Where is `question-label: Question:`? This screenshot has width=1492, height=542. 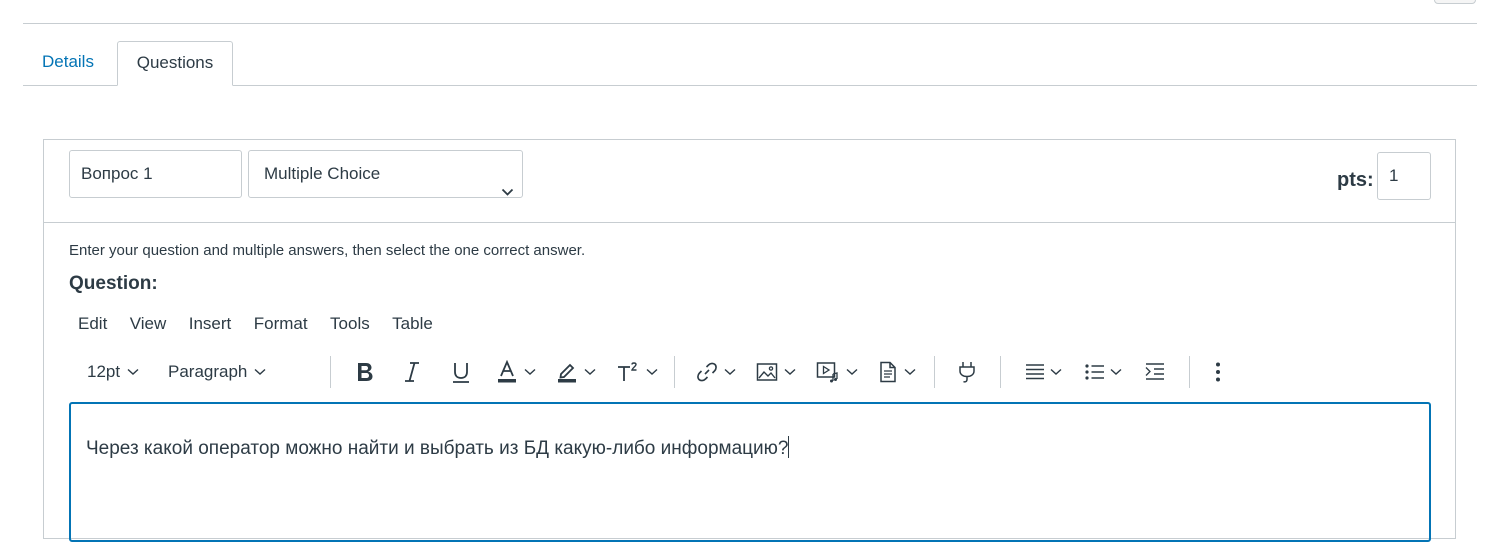 question-label: Question: is located at coordinates (113, 283).